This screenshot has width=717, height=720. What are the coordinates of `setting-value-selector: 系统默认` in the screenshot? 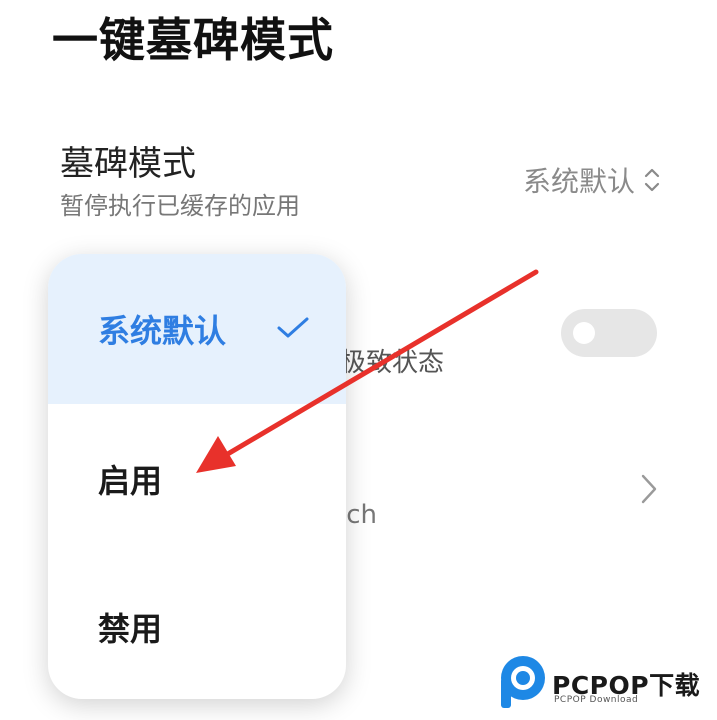 It's located at (592, 180).